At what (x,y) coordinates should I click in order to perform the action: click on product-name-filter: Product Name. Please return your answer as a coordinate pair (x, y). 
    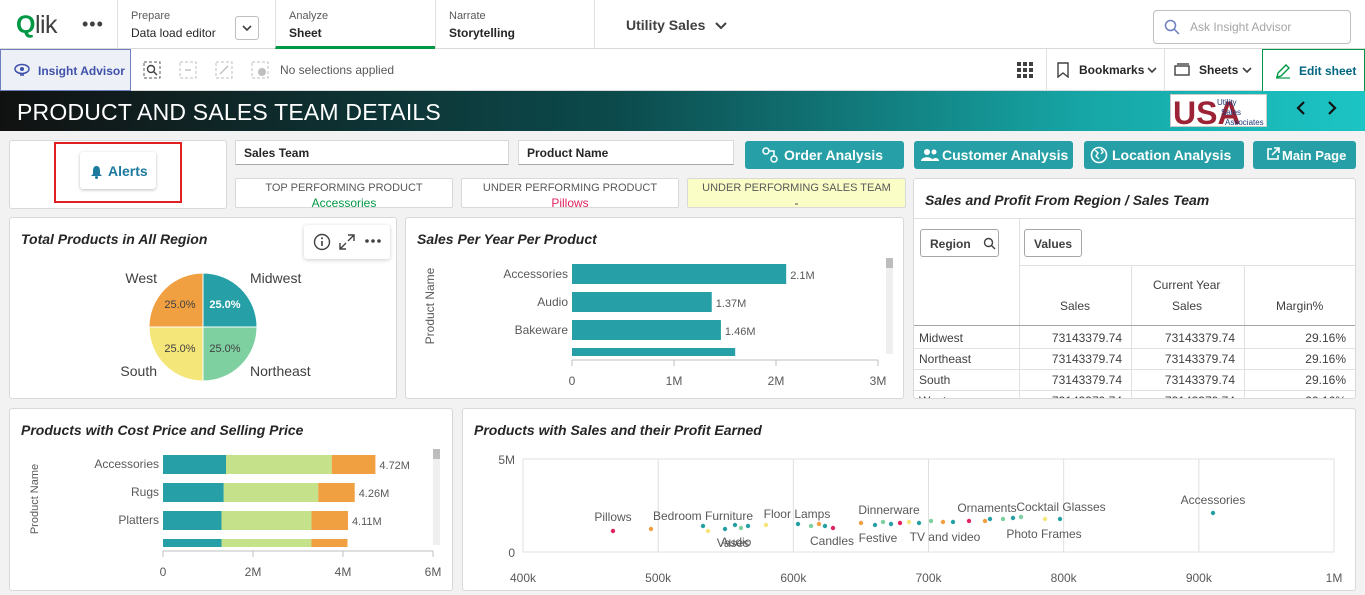
    Looking at the image, I should click on (626, 152).